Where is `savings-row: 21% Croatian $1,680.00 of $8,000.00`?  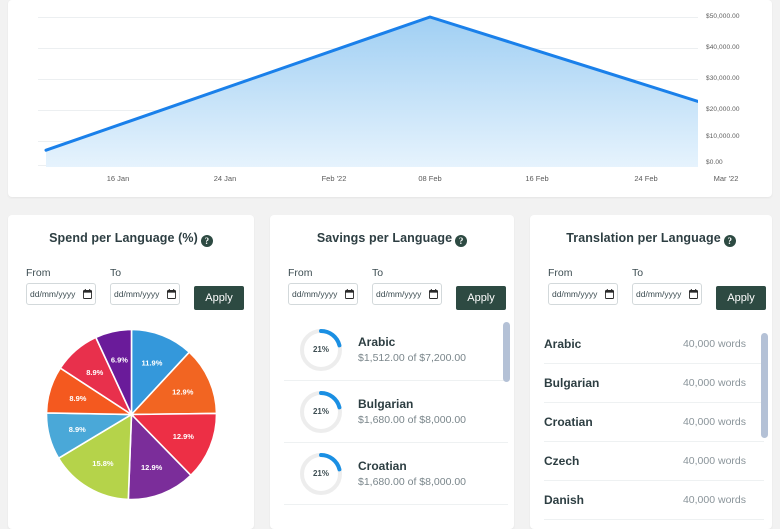 savings-row: 21% Croatian $1,680.00 of $8,000.00 is located at coordinates (396, 474).